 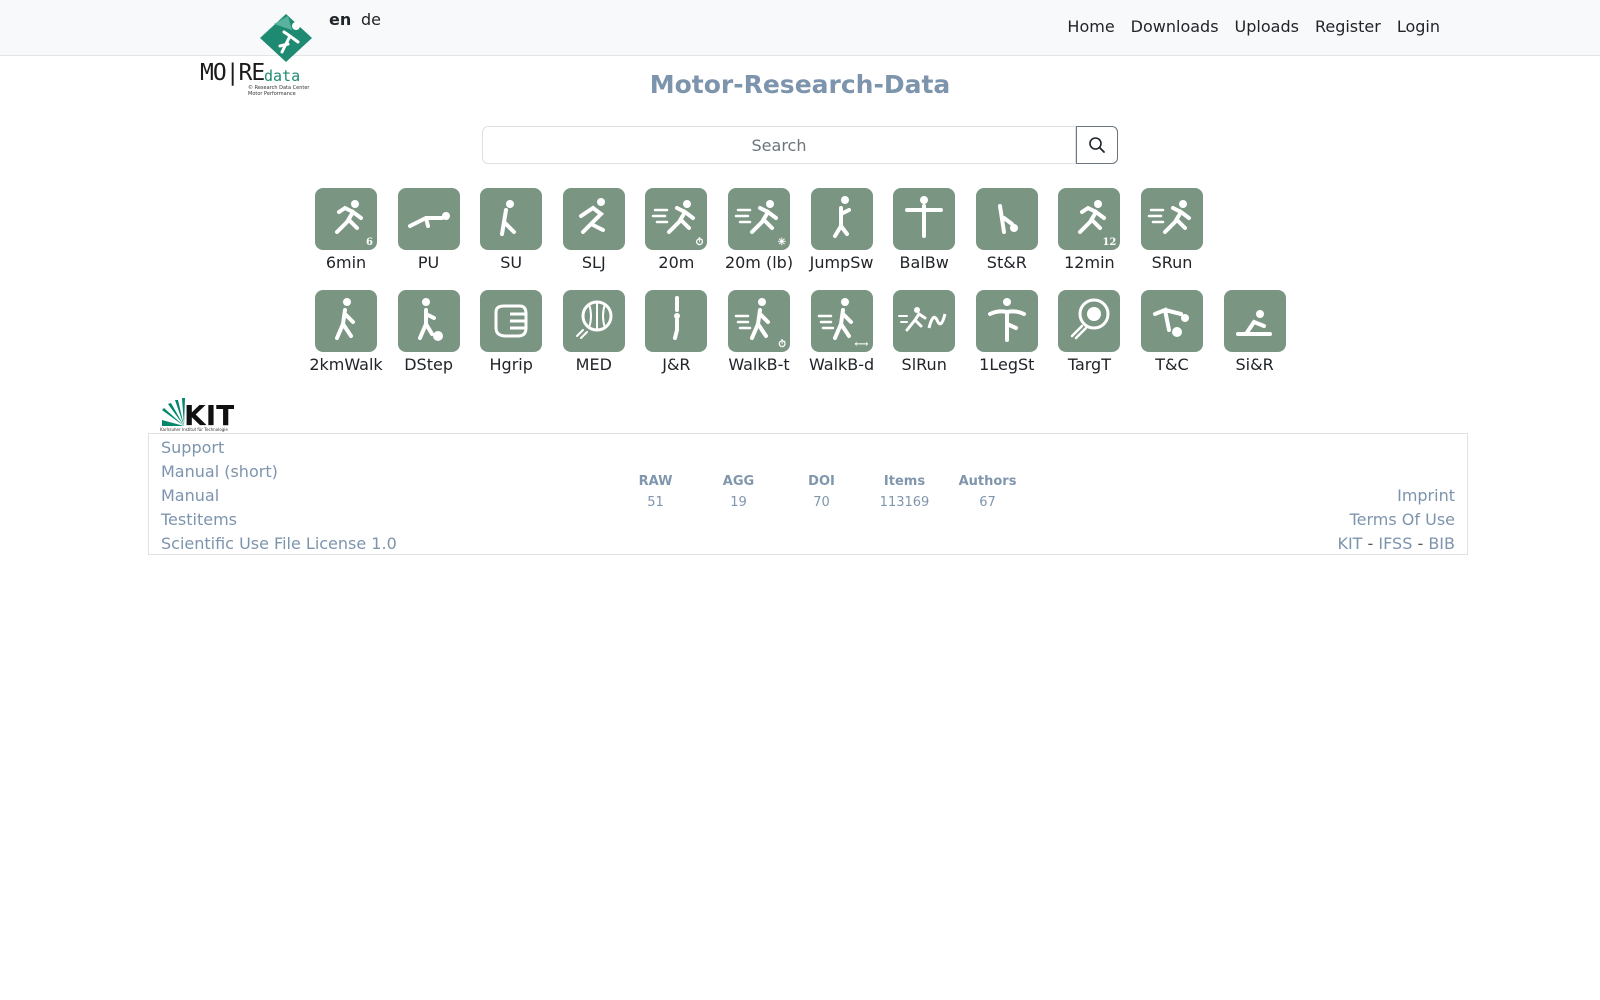 I want to click on test-tile: TargT, so click(x=1089, y=332).